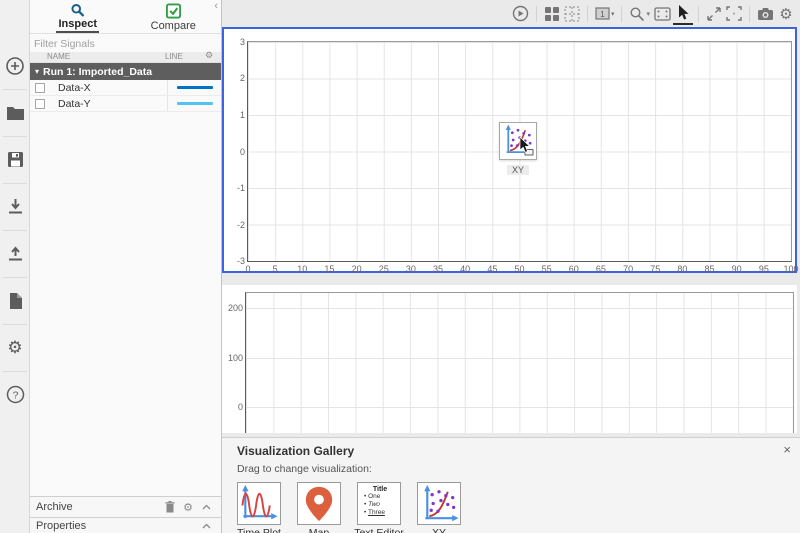  What do you see at coordinates (206, 525) in the screenshot?
I see `properties-collapse-button` at bounding box center [206, 525].